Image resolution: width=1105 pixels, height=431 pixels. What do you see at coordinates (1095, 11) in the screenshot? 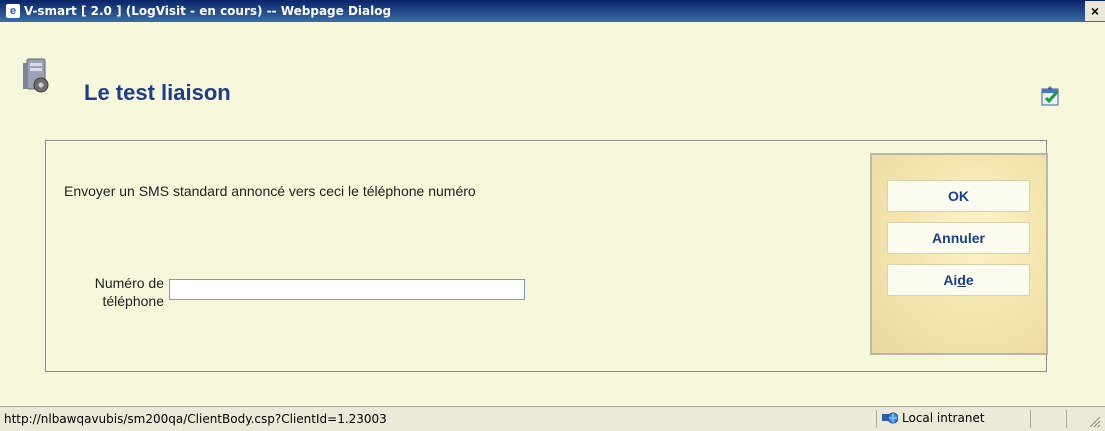
I see `close-button: ×` at bounding box center [1095, 11].